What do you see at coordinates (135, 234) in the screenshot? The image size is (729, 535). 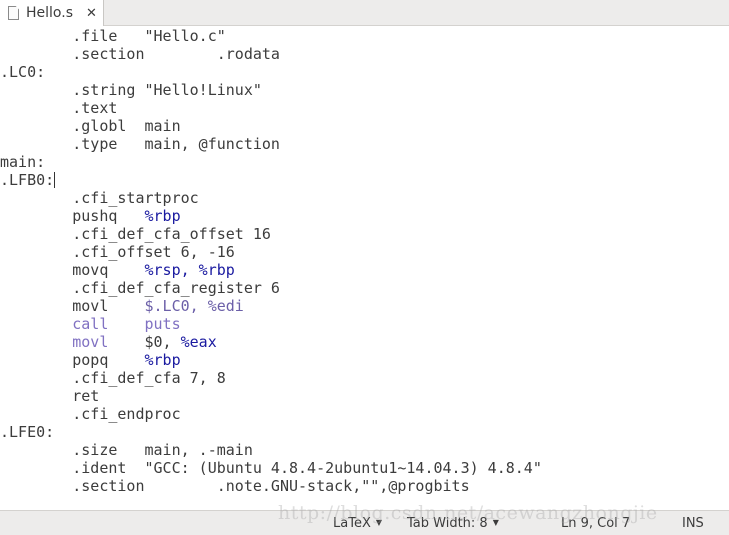 I see `code-token: .cfi_def_cfa_offset 16` at bounding box center [135, 234].